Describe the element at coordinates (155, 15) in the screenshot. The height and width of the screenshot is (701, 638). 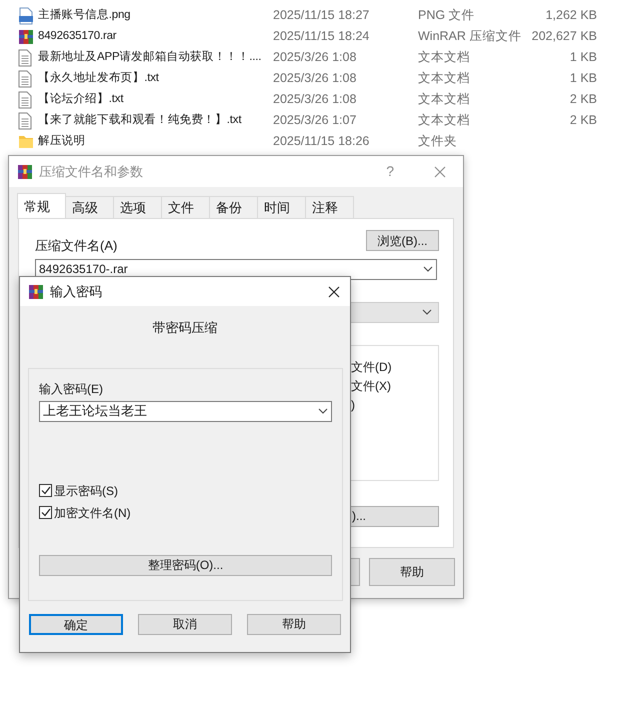
I see `file-name: 主播账号信息.png` at that location.